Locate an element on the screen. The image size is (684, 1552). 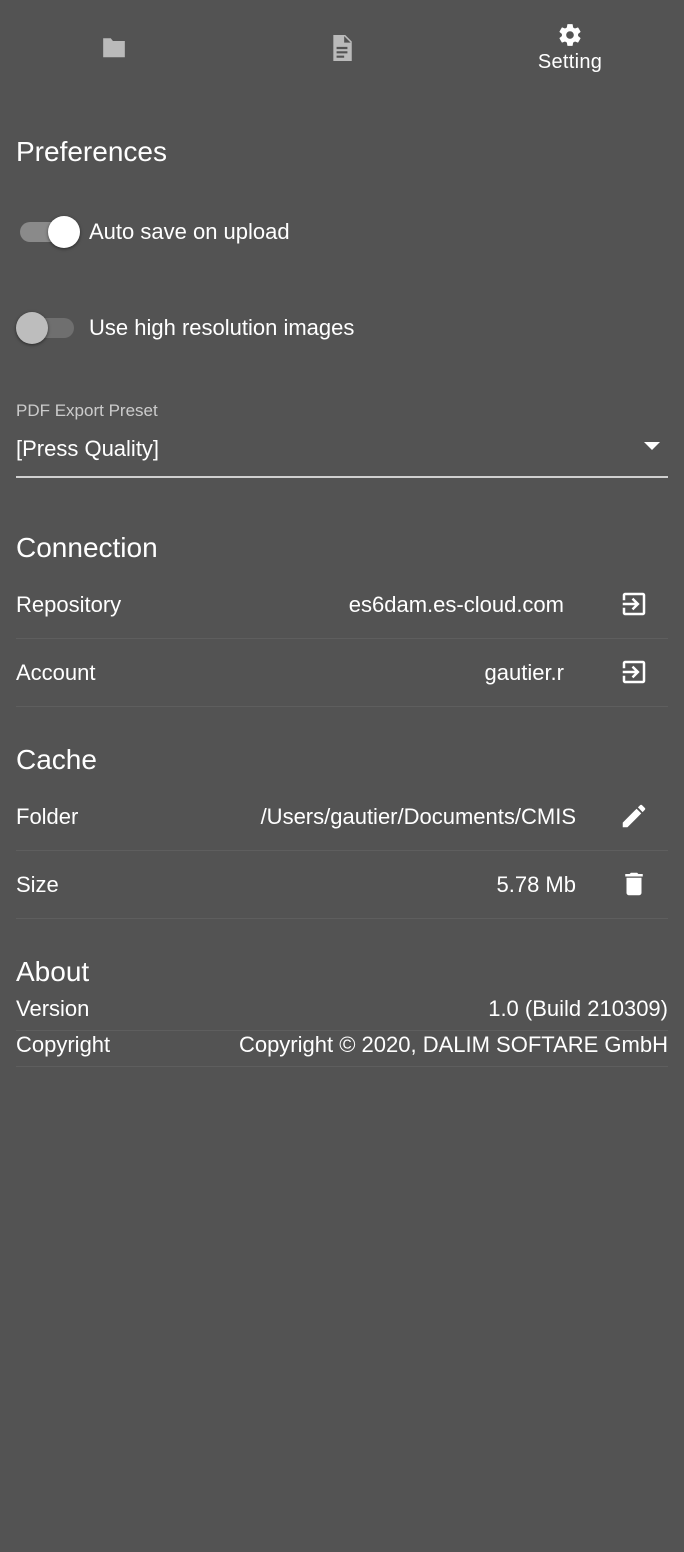
tab-setting-label: Setting is located at coordinates (570, 62).